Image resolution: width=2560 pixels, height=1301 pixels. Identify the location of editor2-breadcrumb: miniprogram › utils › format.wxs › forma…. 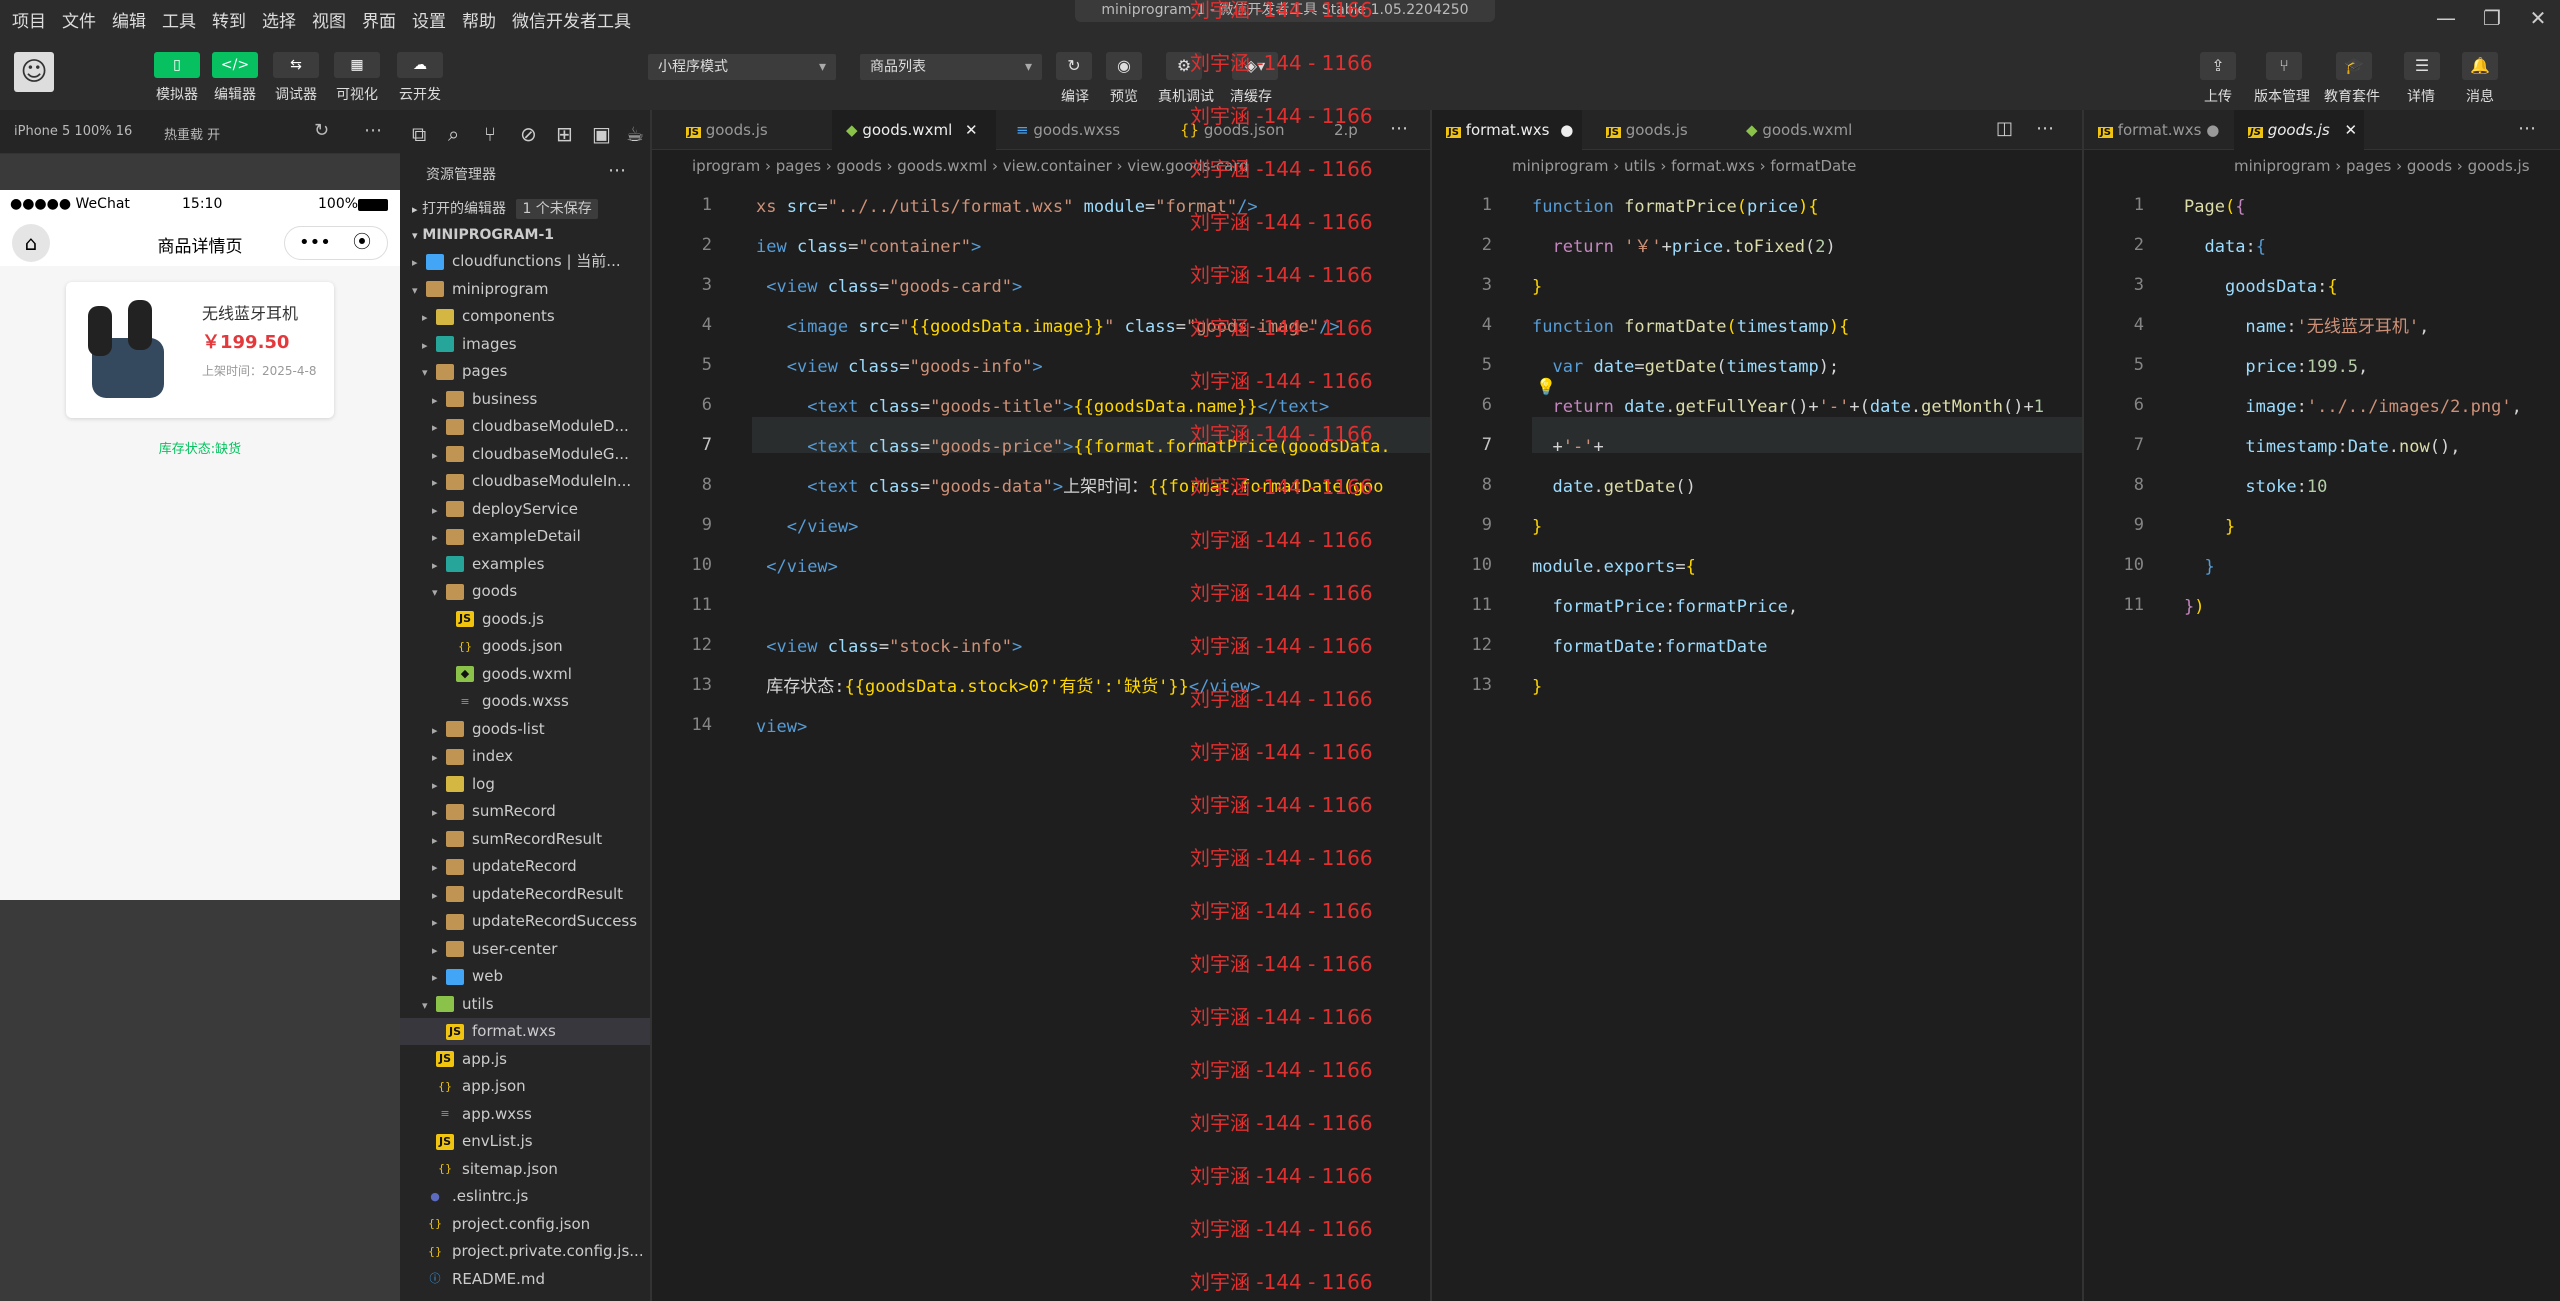
(1757, 166).